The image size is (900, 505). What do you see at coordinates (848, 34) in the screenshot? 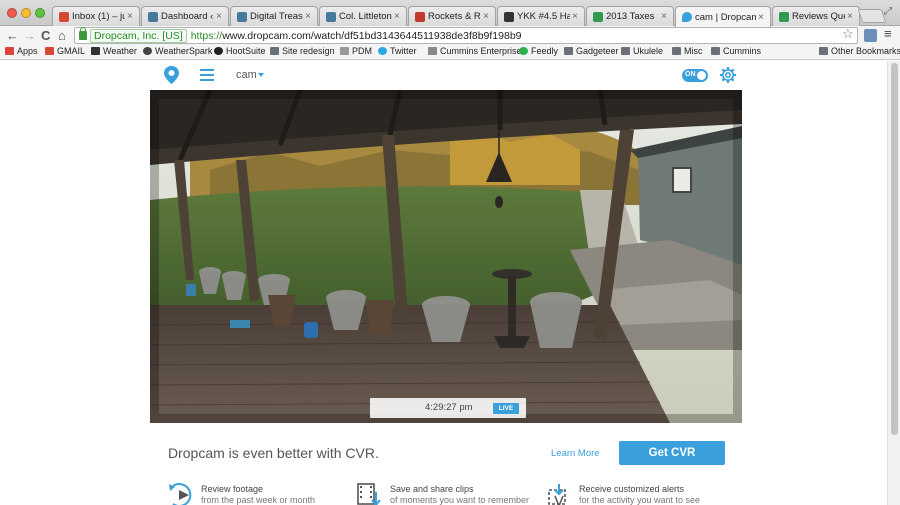
I see `bookmark-star-icon: ☆` at bounding box center [848, 34].